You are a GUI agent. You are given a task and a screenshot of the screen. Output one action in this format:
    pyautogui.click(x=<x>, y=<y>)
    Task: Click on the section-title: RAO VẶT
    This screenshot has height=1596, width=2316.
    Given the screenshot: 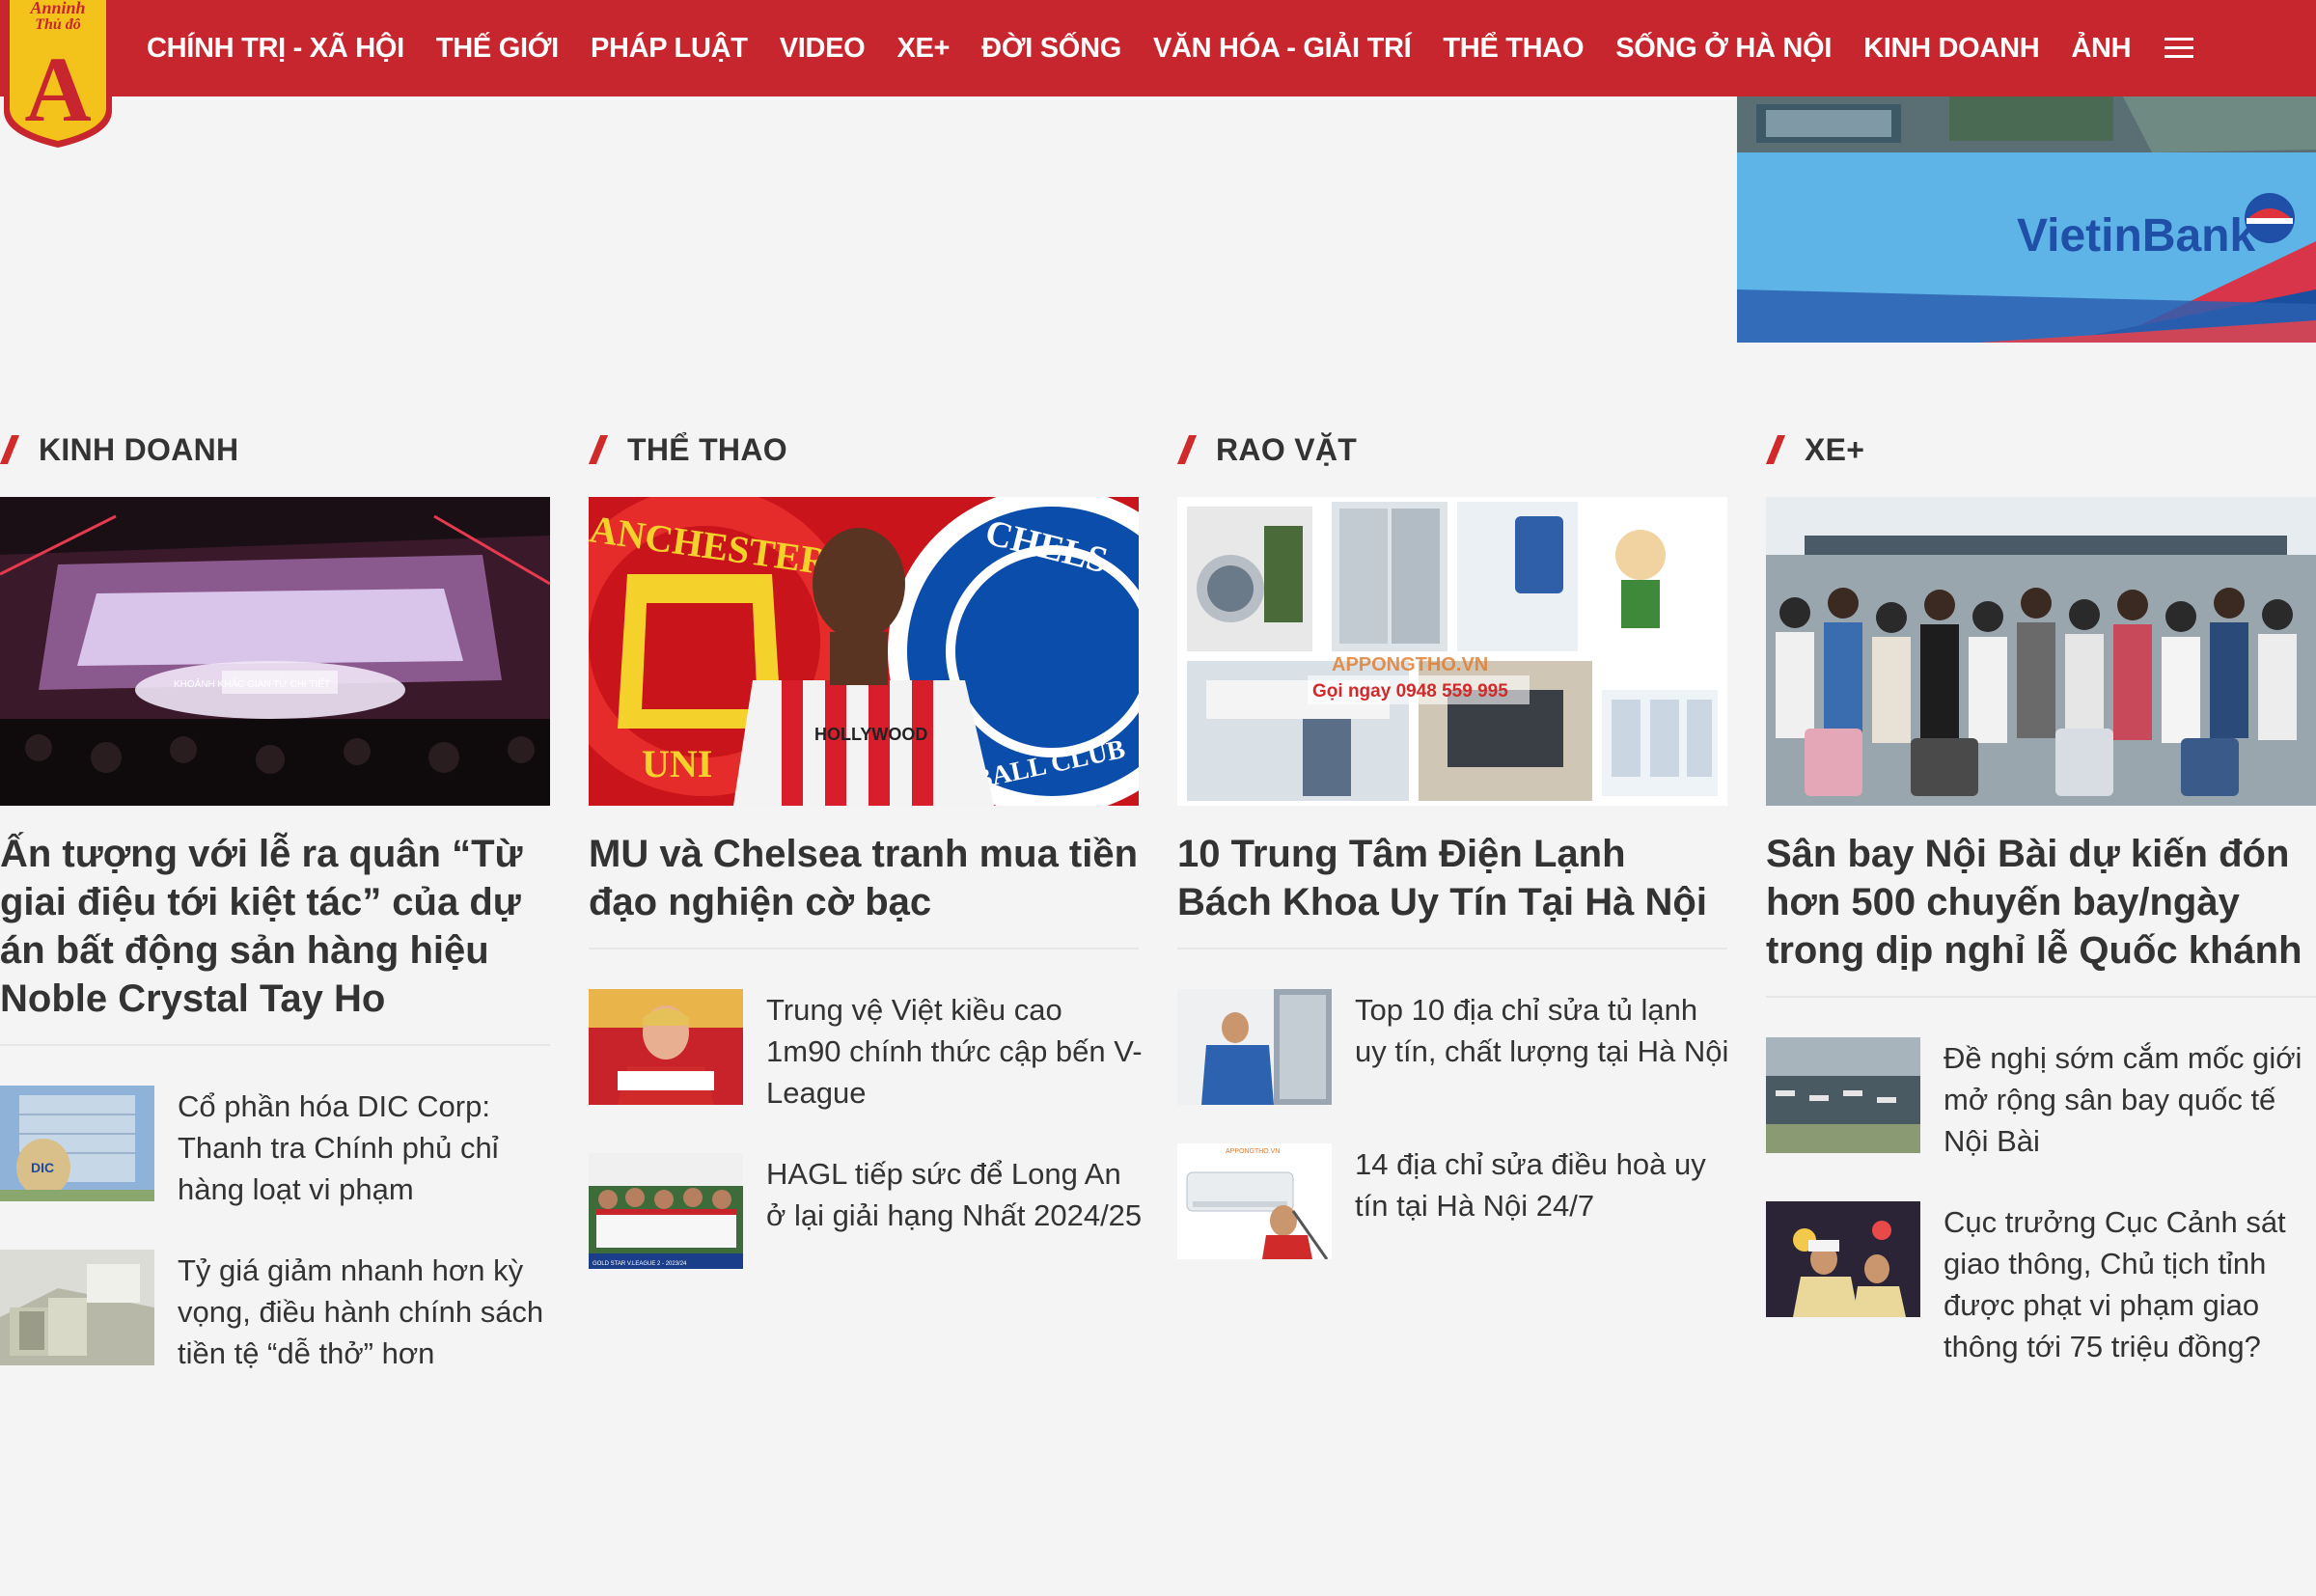 What is the action you would take?
    pyautogui.click(x=1287, y=449)
    